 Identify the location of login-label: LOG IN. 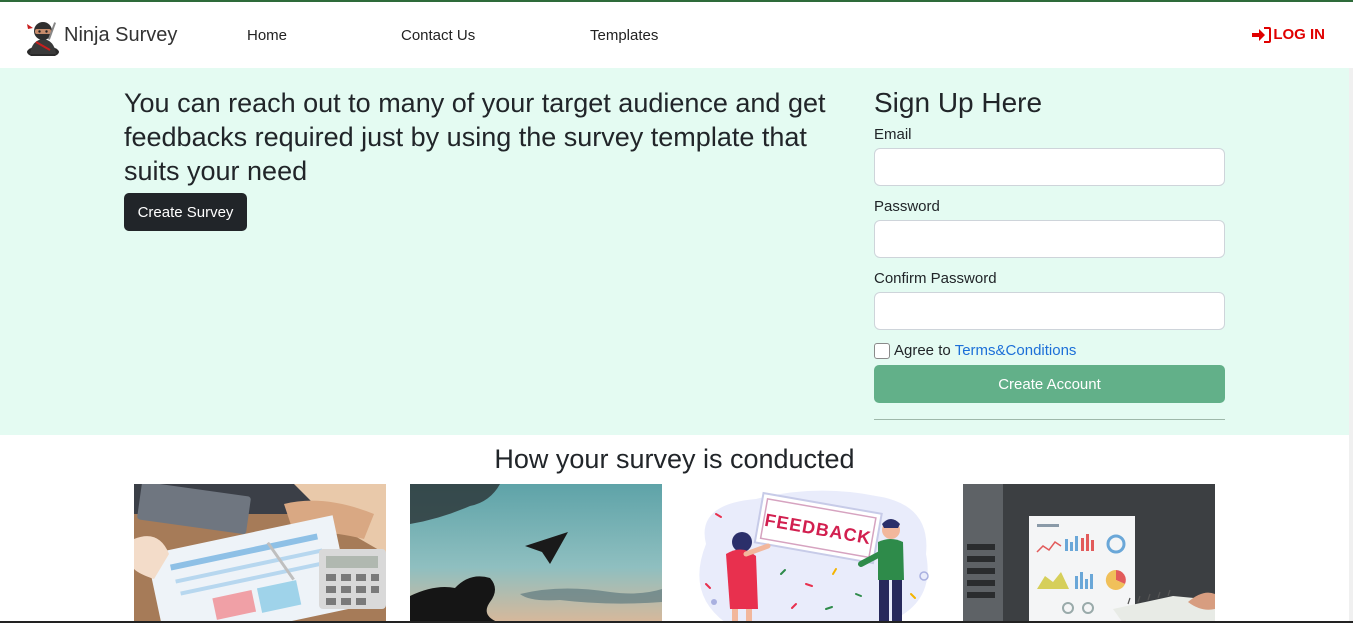
(1299, 34).